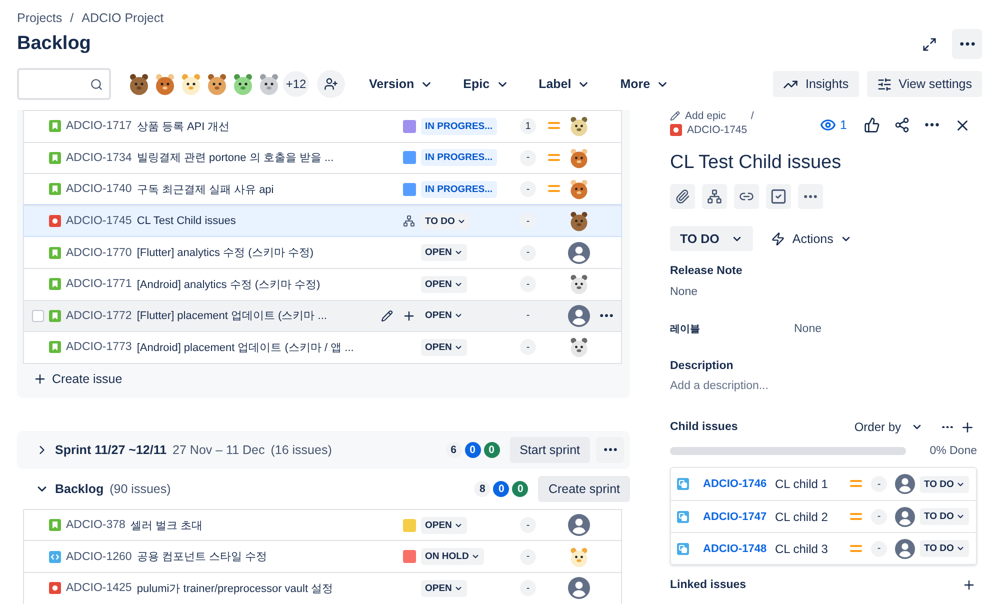  I want to click on issue-summary: pulumi가 trainer/preprocessor vault 설정, so click(235, 589).